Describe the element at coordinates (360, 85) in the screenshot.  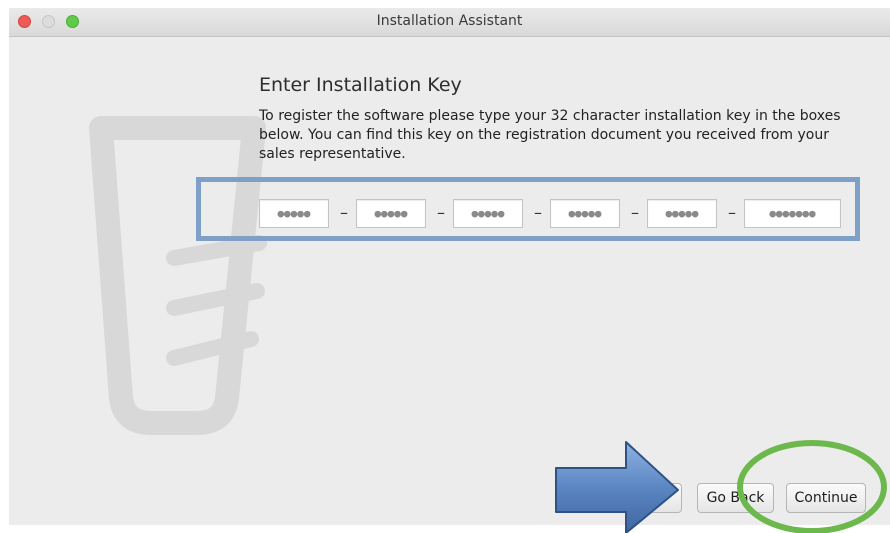
I see `page-title: Enter Installation Key` at that location.